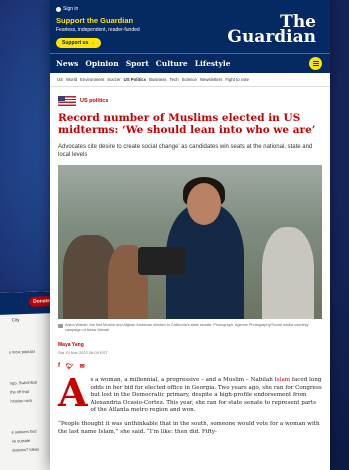  What do you see at coordinates (98, 30) in the screenshot?
I see `support-subtitle: Fearless, independent, reader-funded` at bounding box center [98, 30].